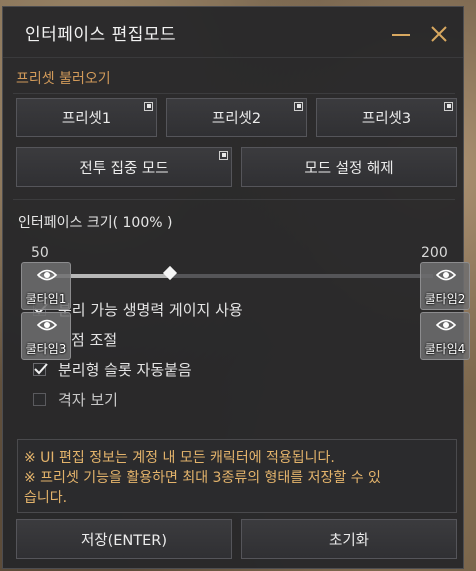 The height and width of the screenshot is (571, 476). Describe the element at coordinates (179, 458) in the screenshot. I see `info-line-1: ※ UI 편집 정보는 계정 내 모든 캐릭터에 적용됩니다.` at that location.